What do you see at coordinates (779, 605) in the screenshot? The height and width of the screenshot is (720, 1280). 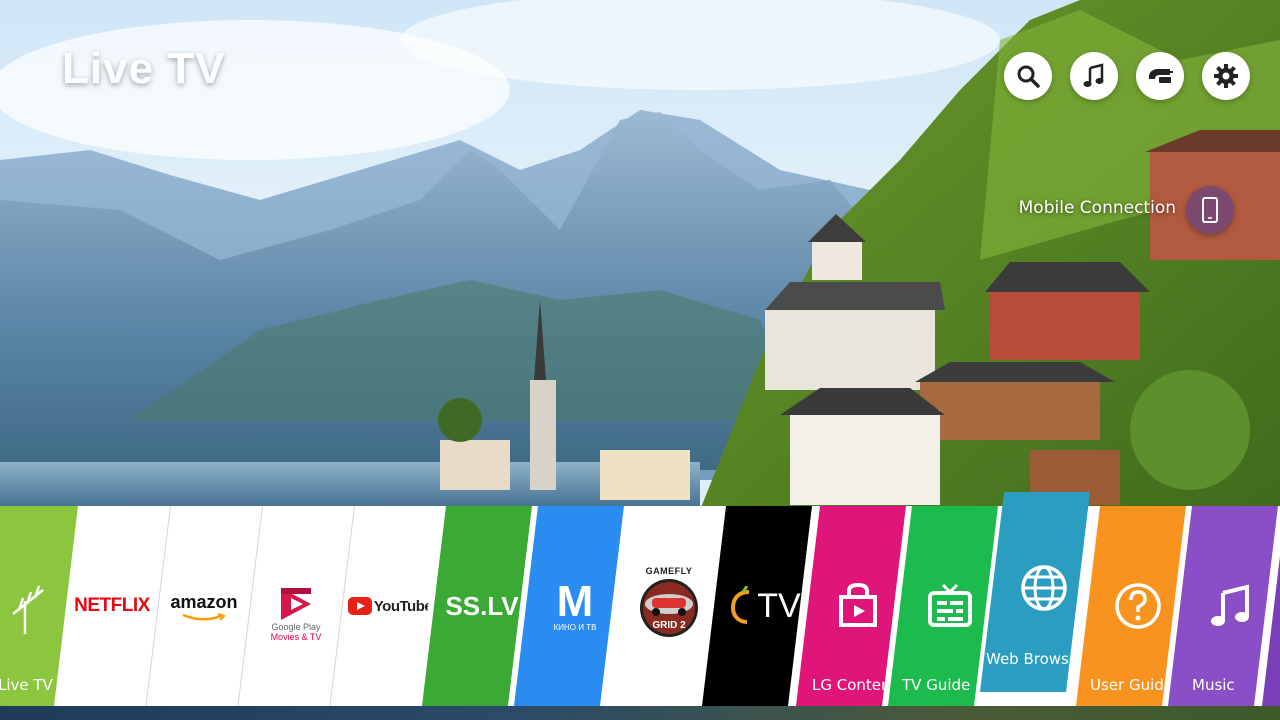 I see `tv-app-logo: TV` at bounding box center [779, 605].